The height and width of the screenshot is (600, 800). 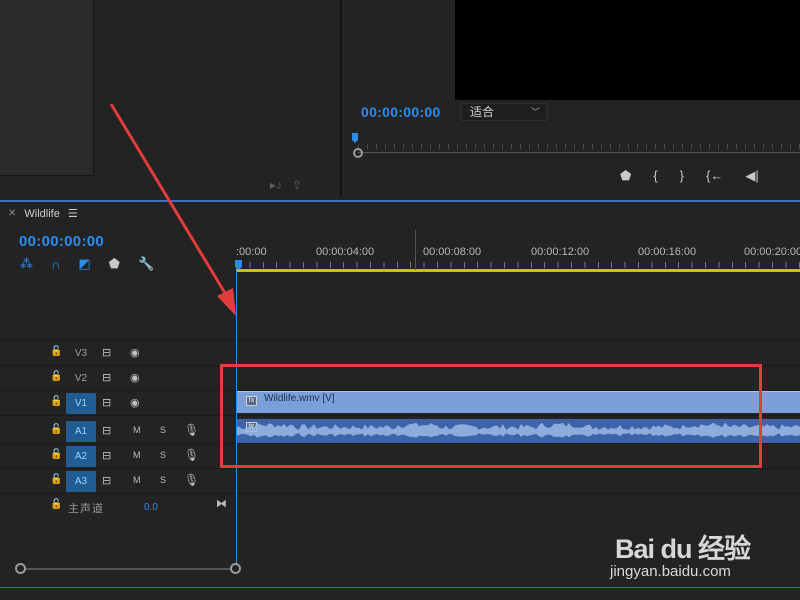 I want to click on track-header: 🔓 A2 ⊟ M S 🎙, so click(x=118, y=456).